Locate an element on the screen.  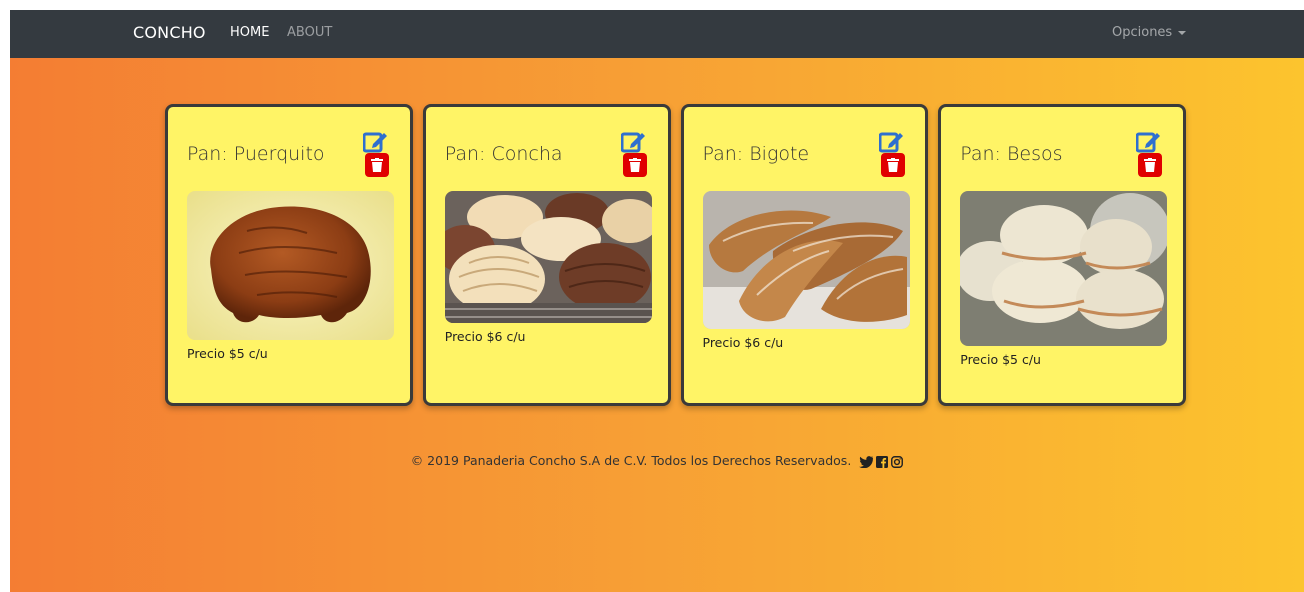
bigote-bread-photo is located at coordinates (806, 260).